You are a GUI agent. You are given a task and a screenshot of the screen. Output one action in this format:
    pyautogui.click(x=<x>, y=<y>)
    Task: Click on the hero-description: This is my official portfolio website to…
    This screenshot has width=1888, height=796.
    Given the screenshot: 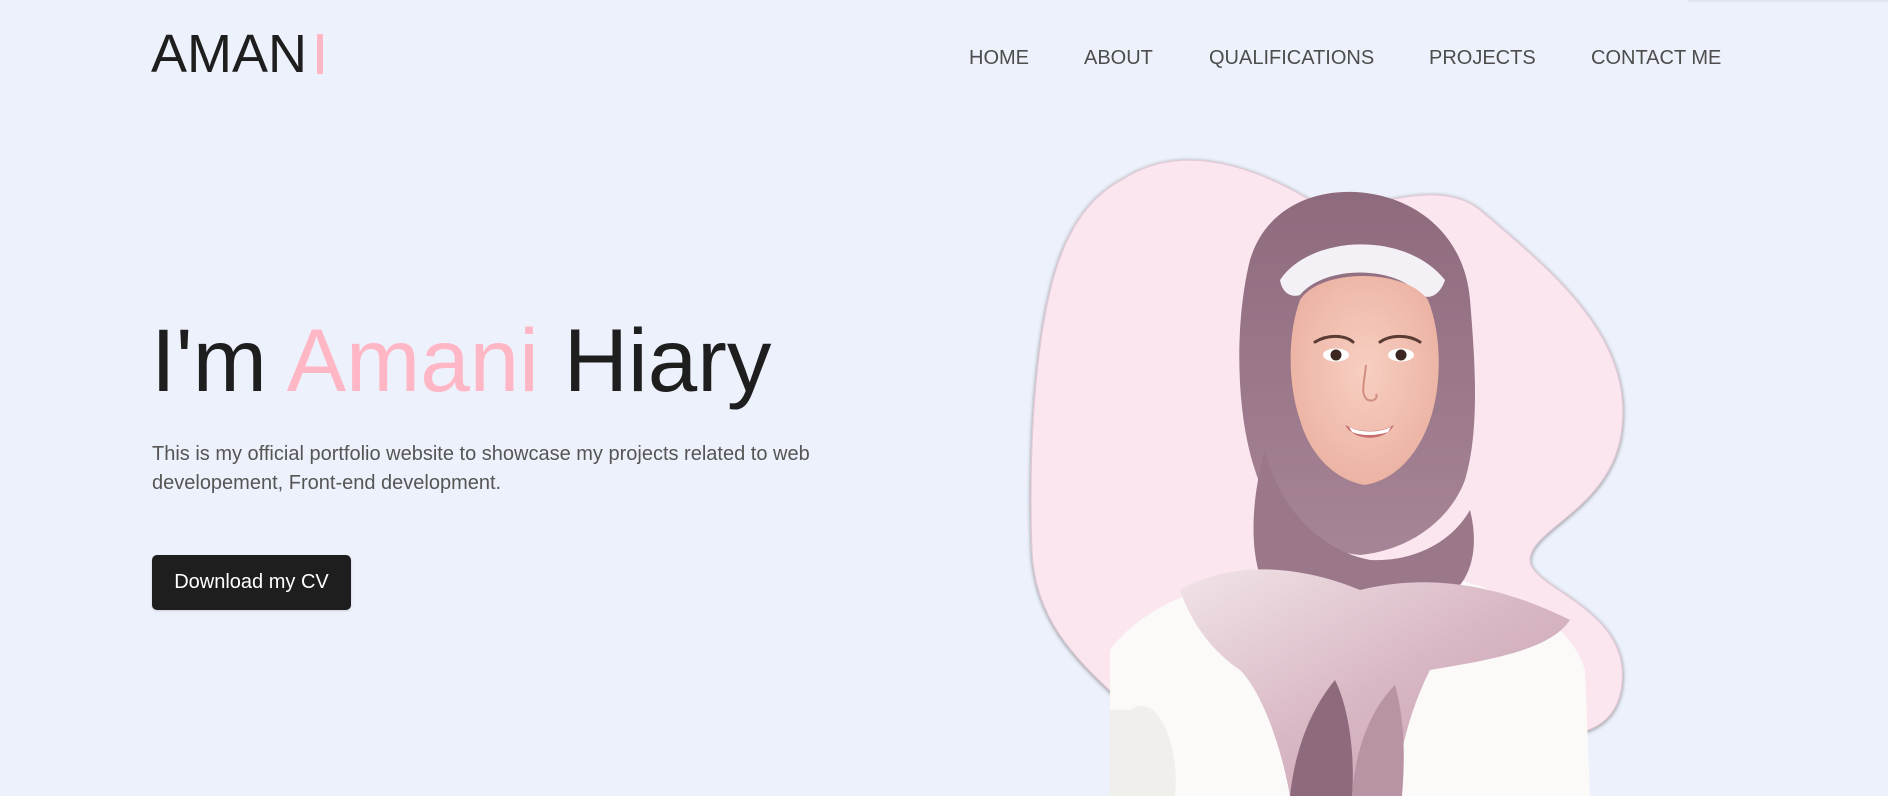 What is the action you would take?
    pyautogui.click(x=481, y=468)
    